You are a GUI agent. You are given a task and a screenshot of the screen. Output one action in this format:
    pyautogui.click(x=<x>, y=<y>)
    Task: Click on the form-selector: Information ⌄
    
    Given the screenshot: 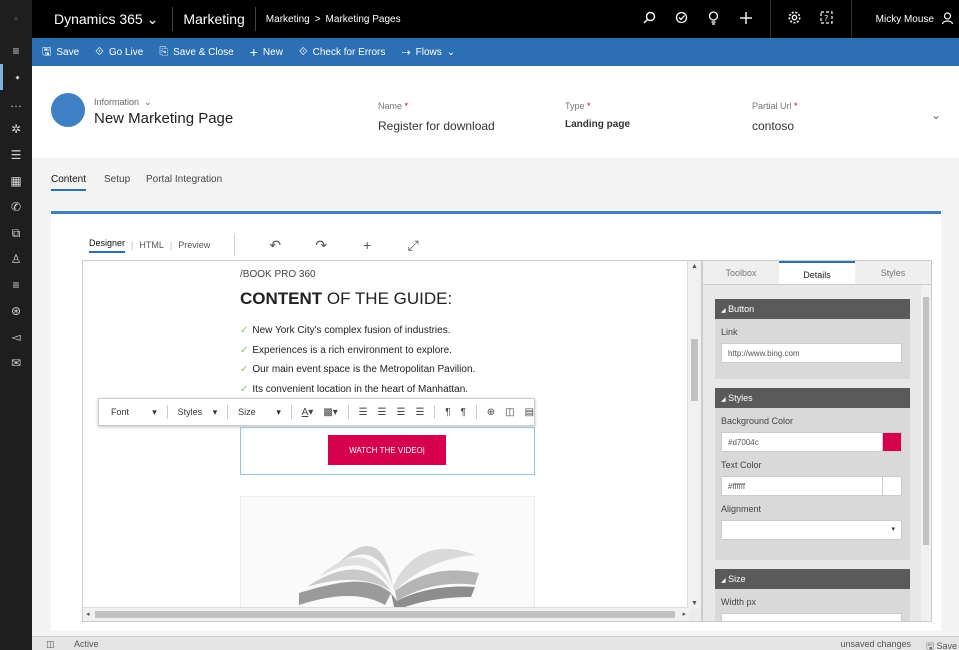 What is the action you would take?
    pyautogui.click(x=123, y=102)
    